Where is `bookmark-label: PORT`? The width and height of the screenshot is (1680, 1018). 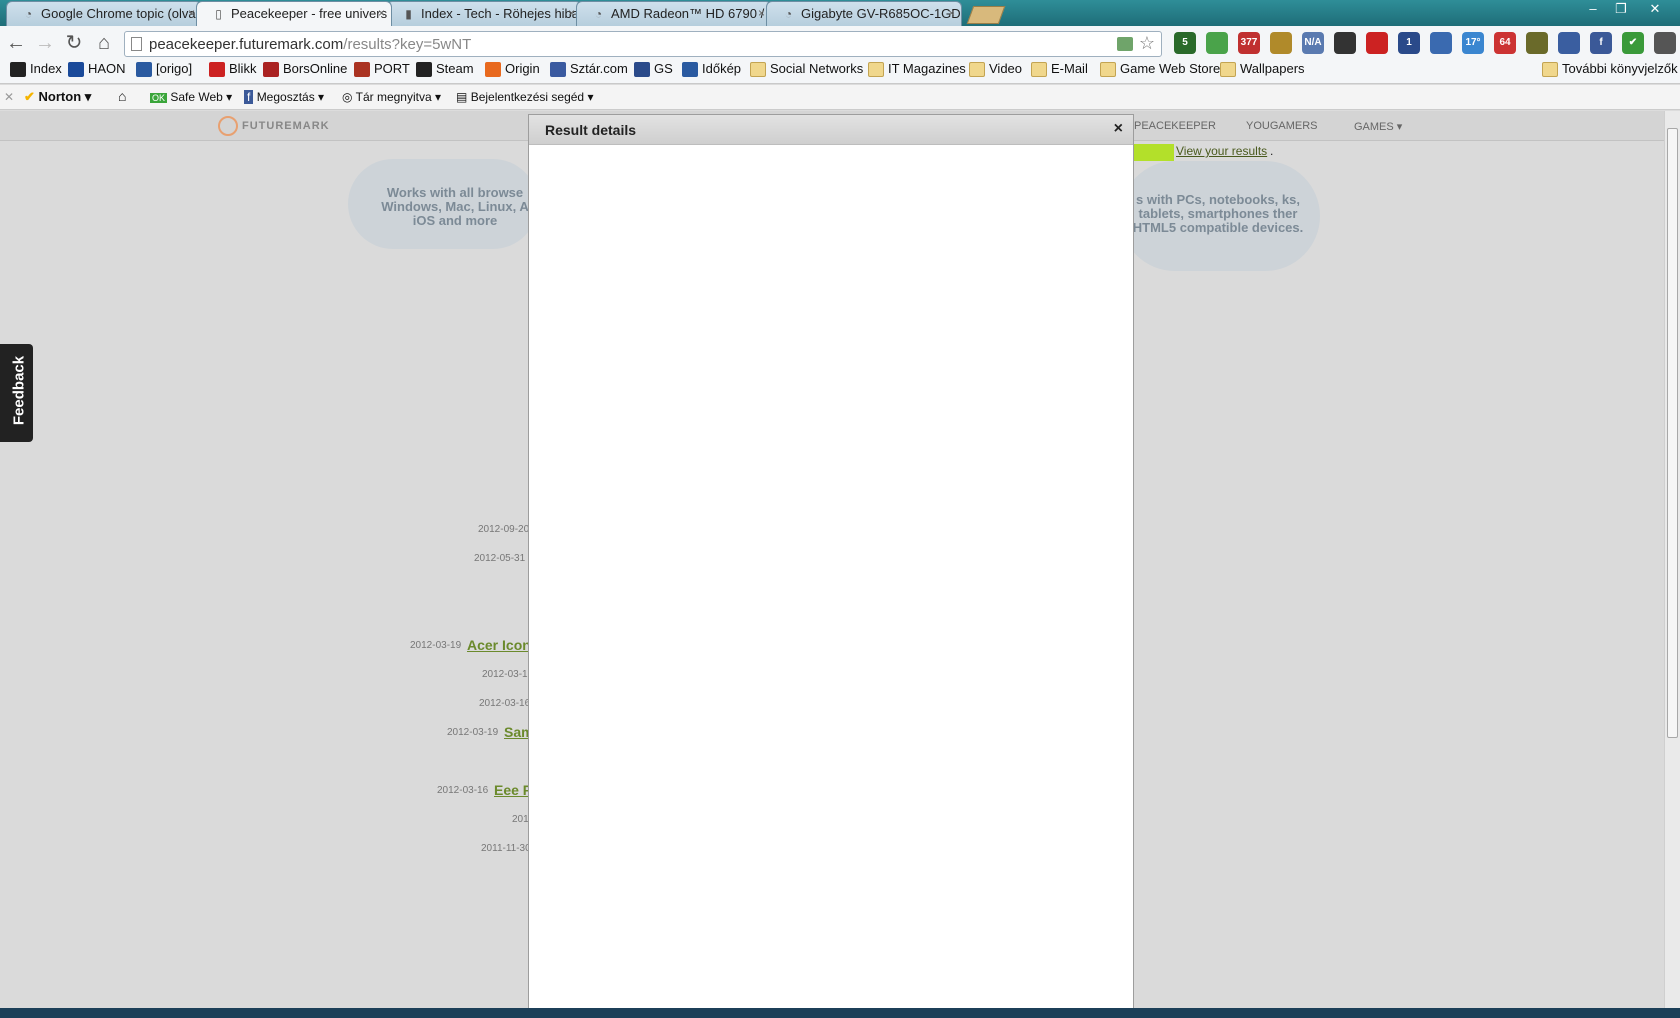 bookmark-label: PORT is located at coordinates (392, 68).